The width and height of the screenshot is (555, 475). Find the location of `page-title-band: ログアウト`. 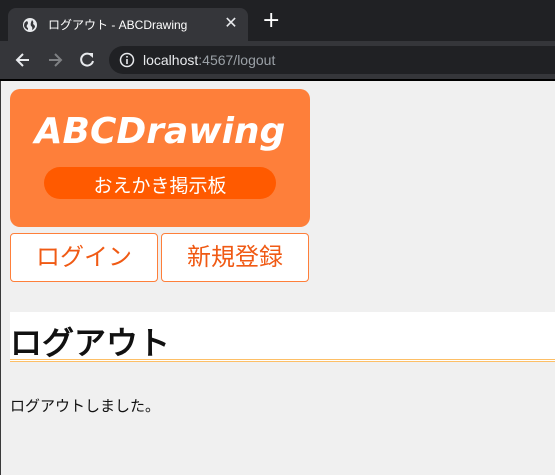

page-title-band: ログアウト is located at coordinates (282, 337).